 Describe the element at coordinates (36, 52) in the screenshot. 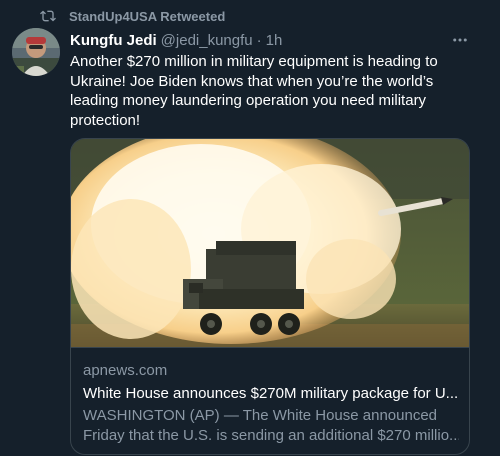

I see `avatar` at that location.